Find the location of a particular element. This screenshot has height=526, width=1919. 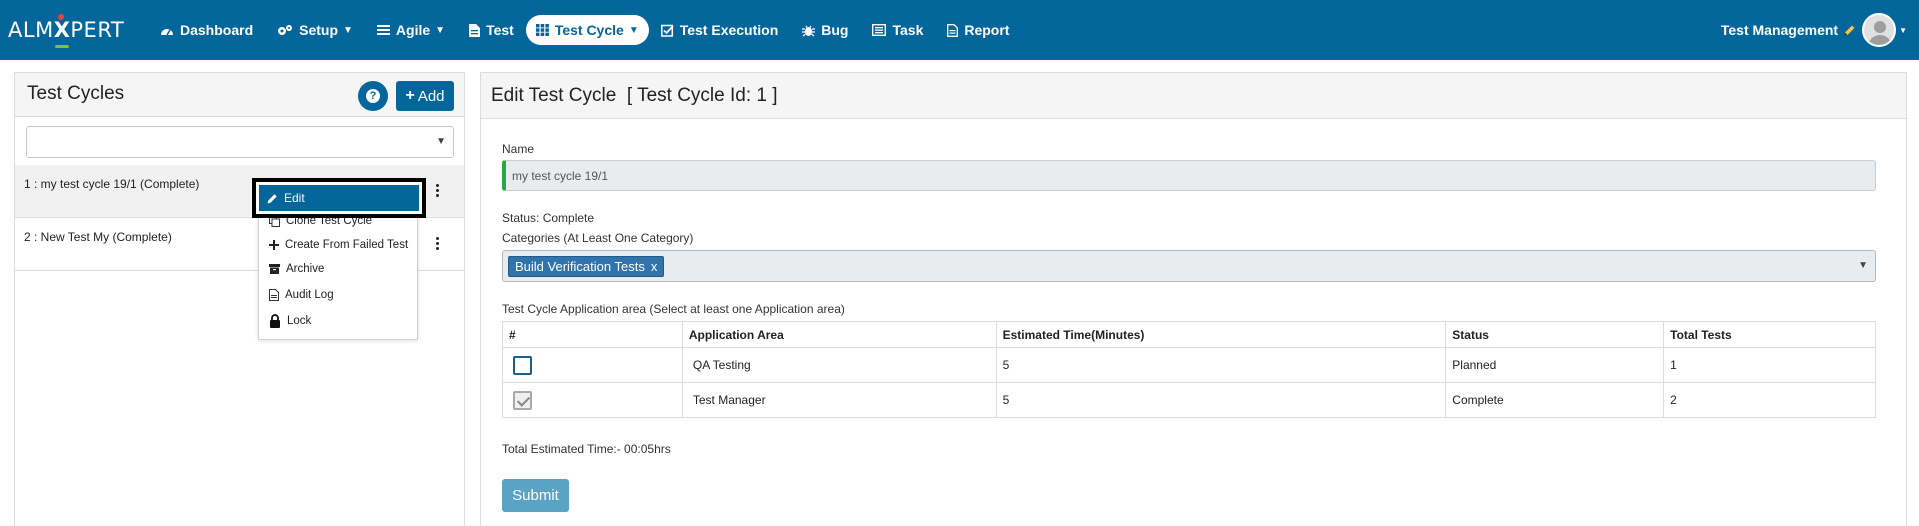

nav-test-execution: Test Execution is located at coordinates (720, 30).